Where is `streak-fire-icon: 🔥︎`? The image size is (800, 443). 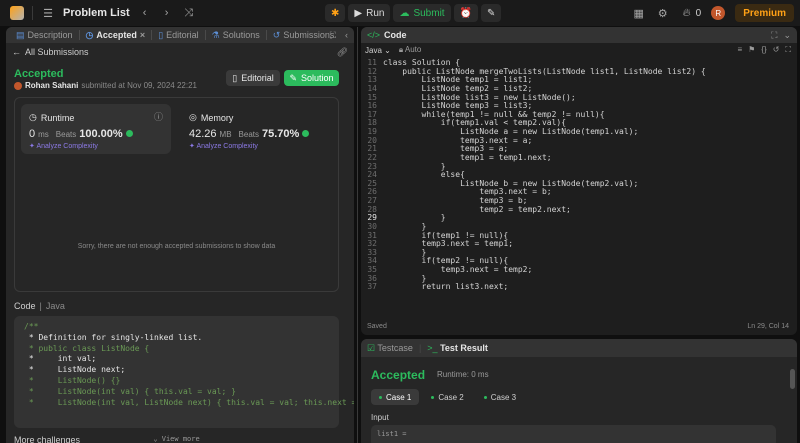
streak-fire-icon: 🔥︎ is located at coordinates (687, 13).